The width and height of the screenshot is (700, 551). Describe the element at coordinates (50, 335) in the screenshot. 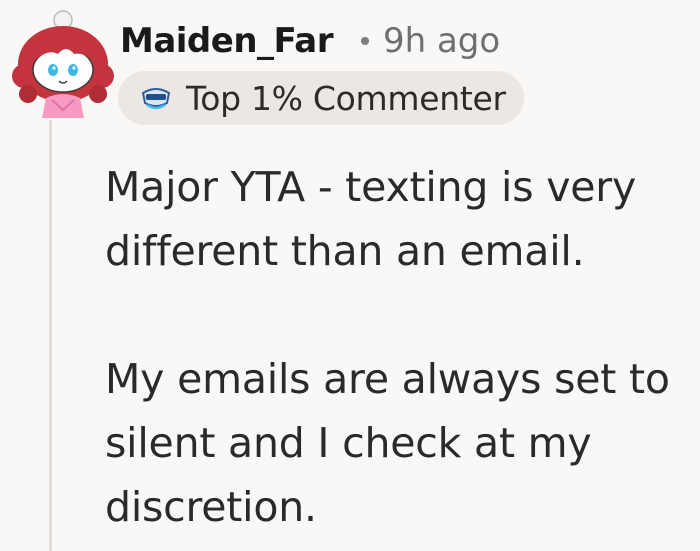

I see `thread-line` at that location.